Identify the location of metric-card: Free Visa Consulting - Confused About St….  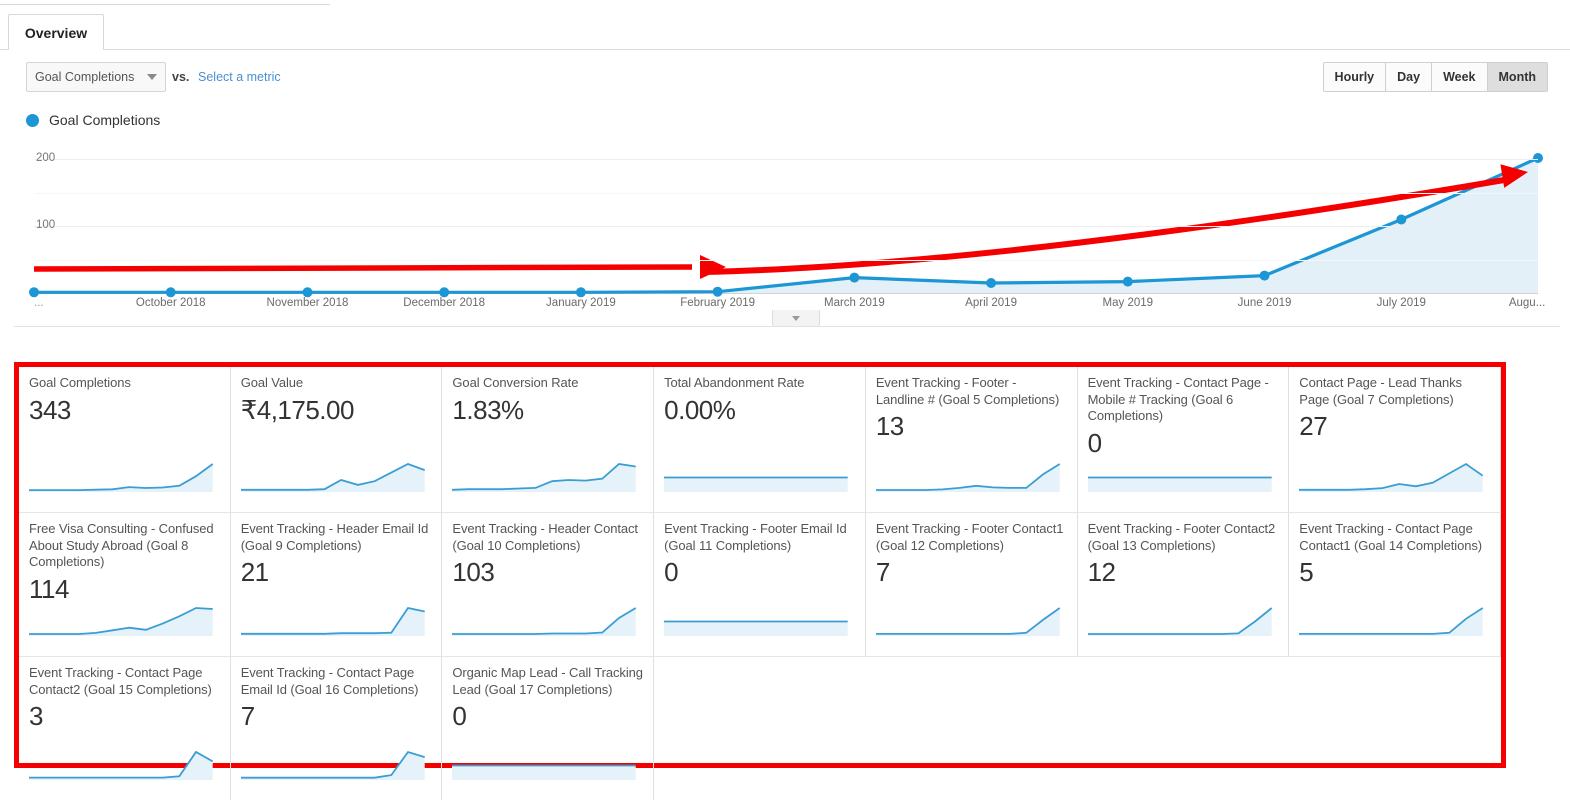
(125, 584).